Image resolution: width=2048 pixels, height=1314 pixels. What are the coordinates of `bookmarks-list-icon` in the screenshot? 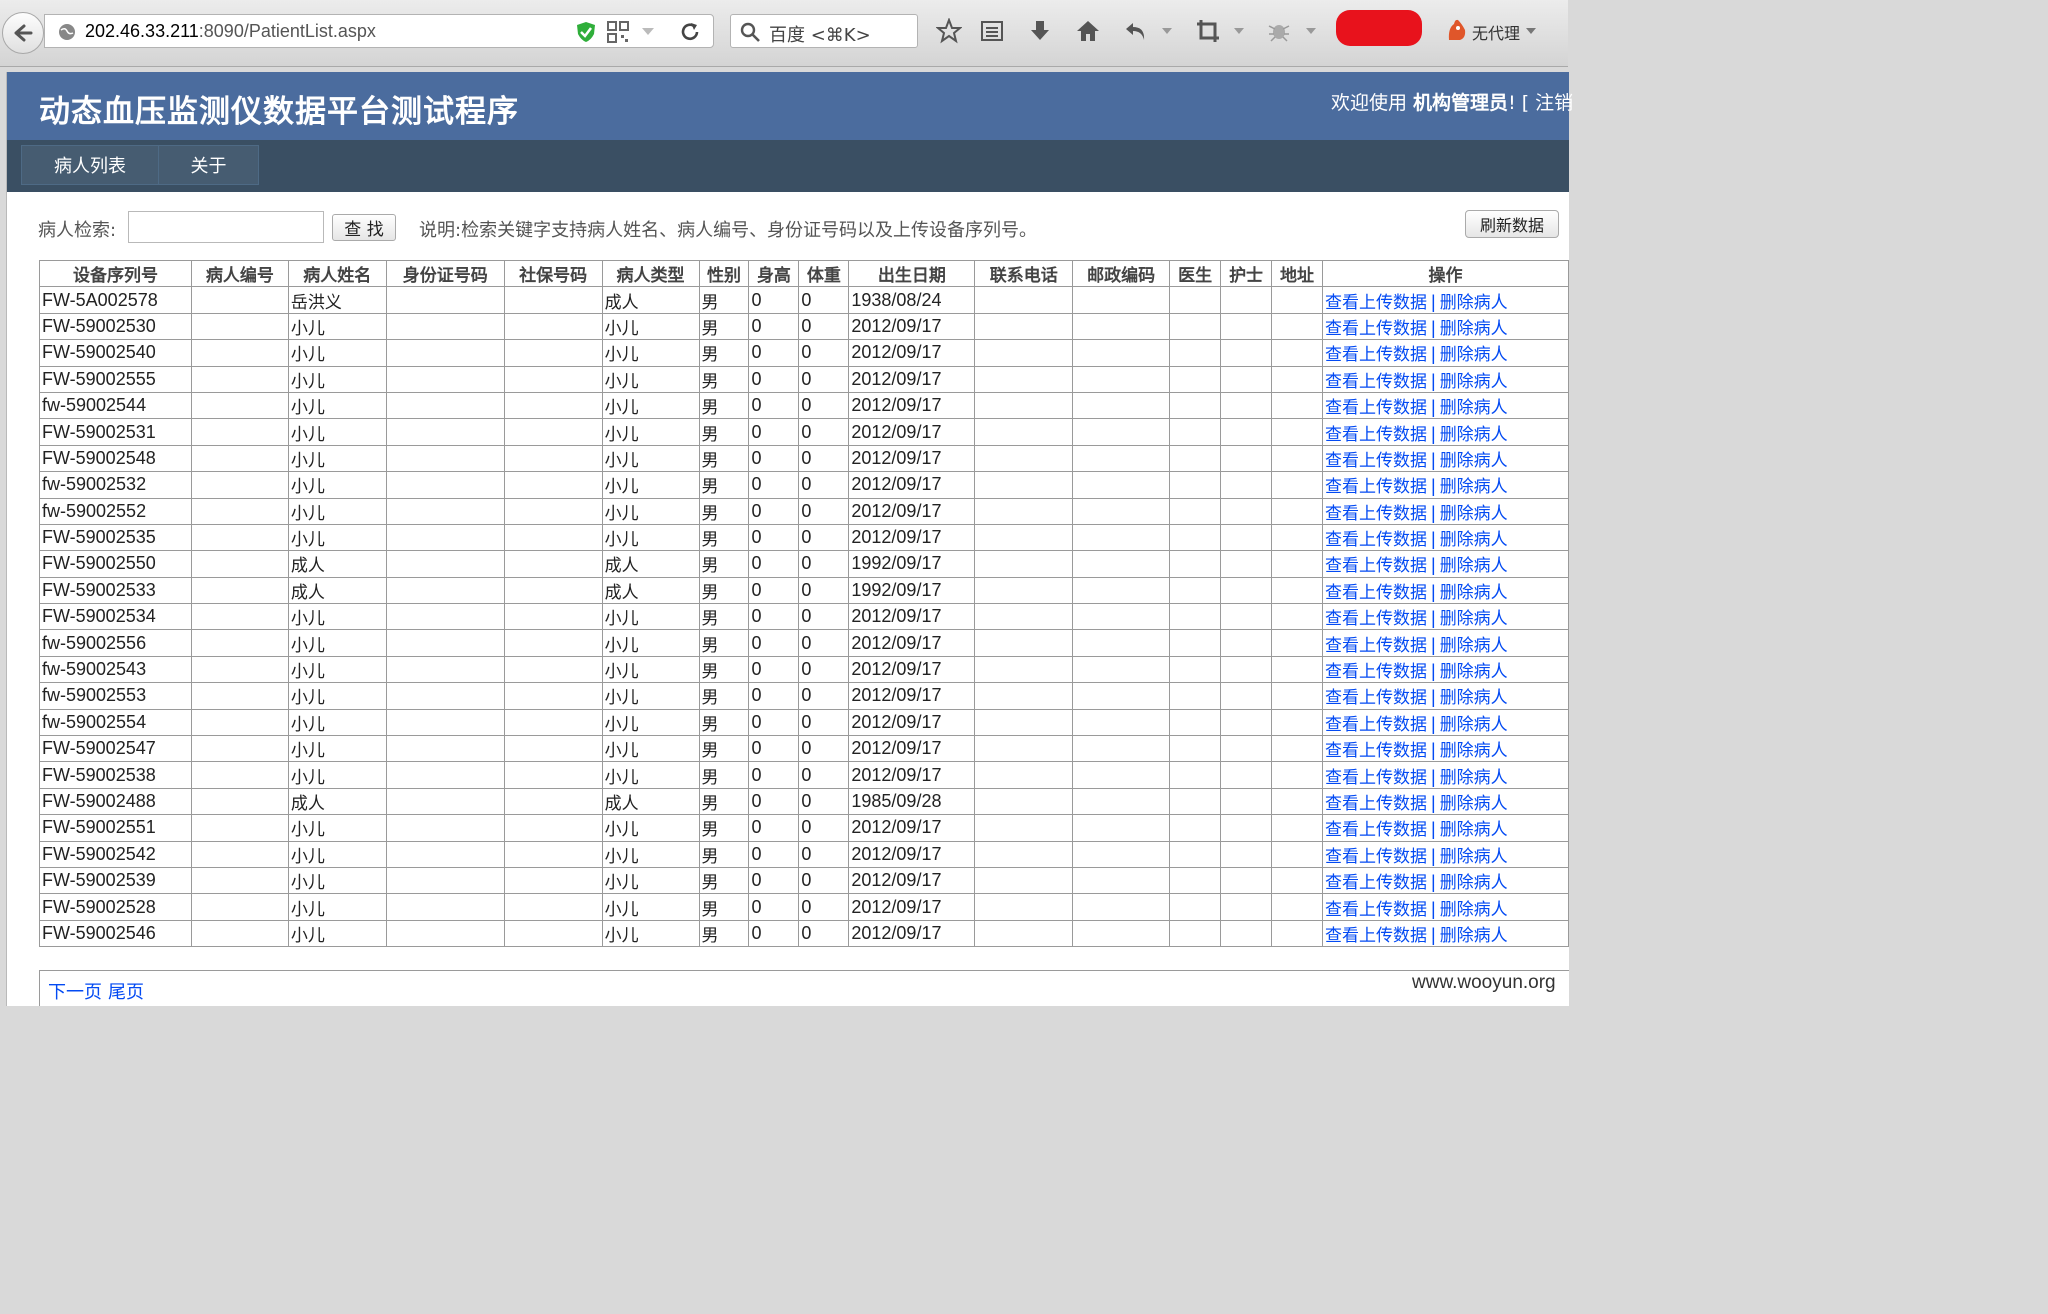 It's located at (992, 31).